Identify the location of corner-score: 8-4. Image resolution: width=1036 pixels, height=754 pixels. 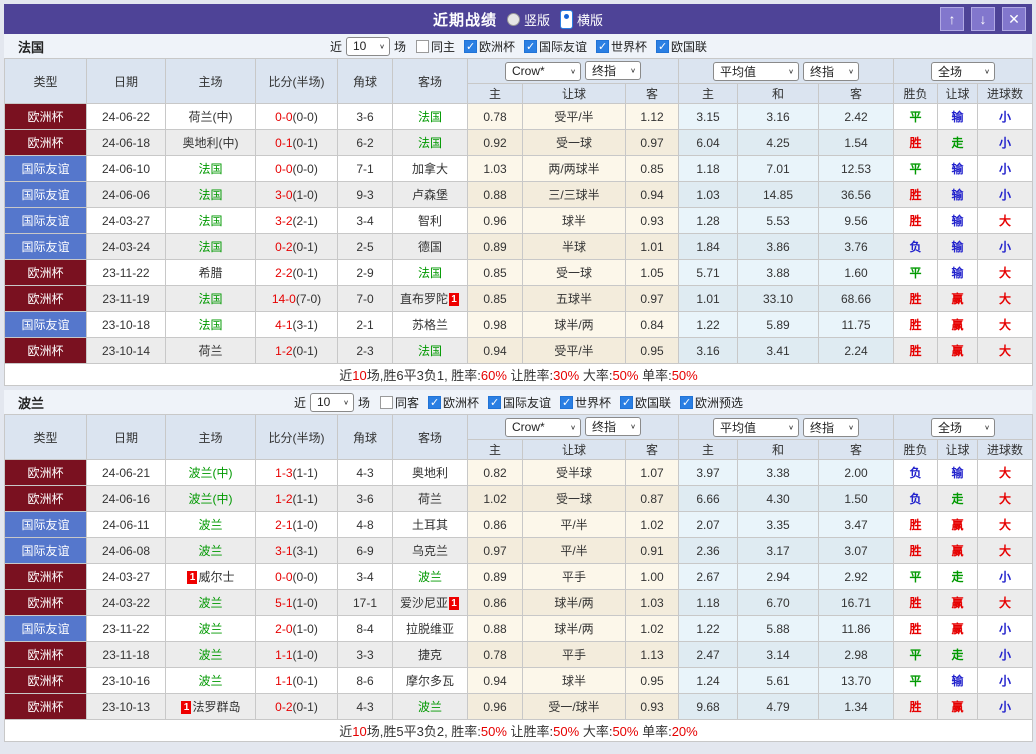
(365, 628).